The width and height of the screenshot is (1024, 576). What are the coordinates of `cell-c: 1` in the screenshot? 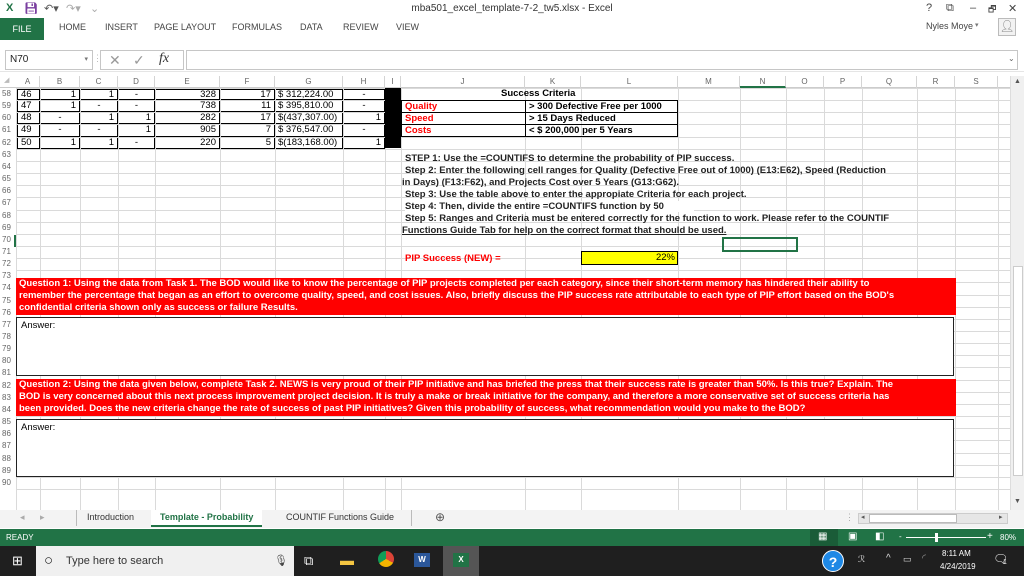 It's located at (99, 95).